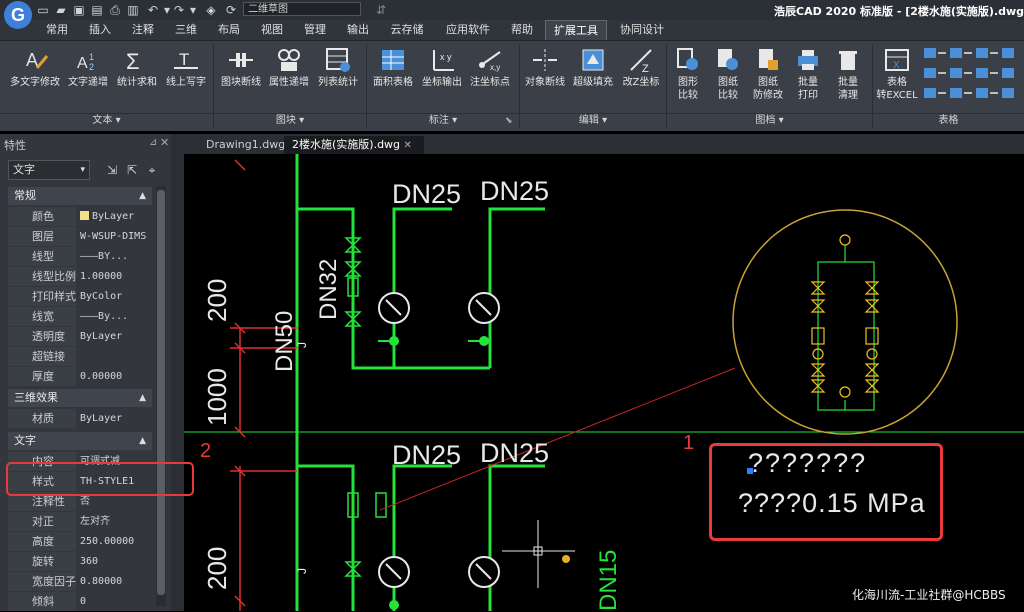 Image resolution: width=1024 pixels, height=612 pixels. I want to click on drawing-protect-button: 图纸 防修改, so click(768, 74).